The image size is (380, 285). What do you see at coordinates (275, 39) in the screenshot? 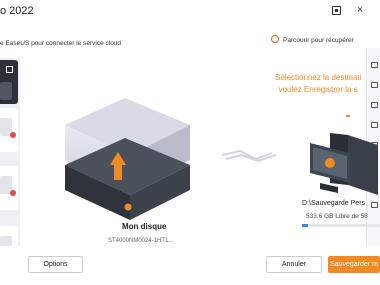
I see `refresh-icon` at bounding box center [275, 39].